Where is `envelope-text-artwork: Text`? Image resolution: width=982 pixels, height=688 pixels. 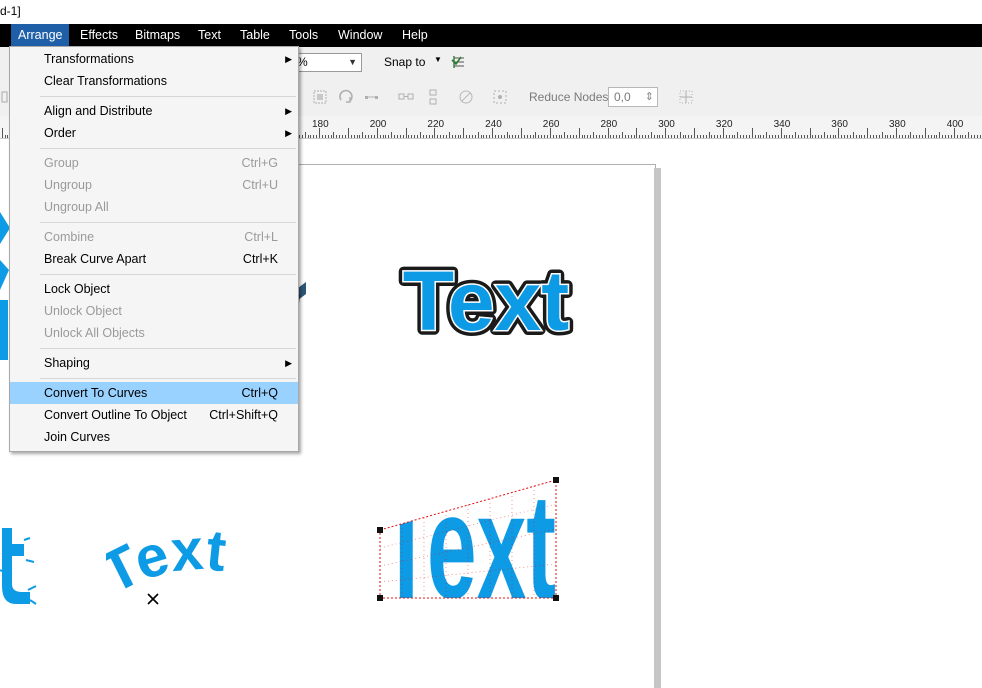 envelope-text-artwork: Text is located at coordinates (469, 539).